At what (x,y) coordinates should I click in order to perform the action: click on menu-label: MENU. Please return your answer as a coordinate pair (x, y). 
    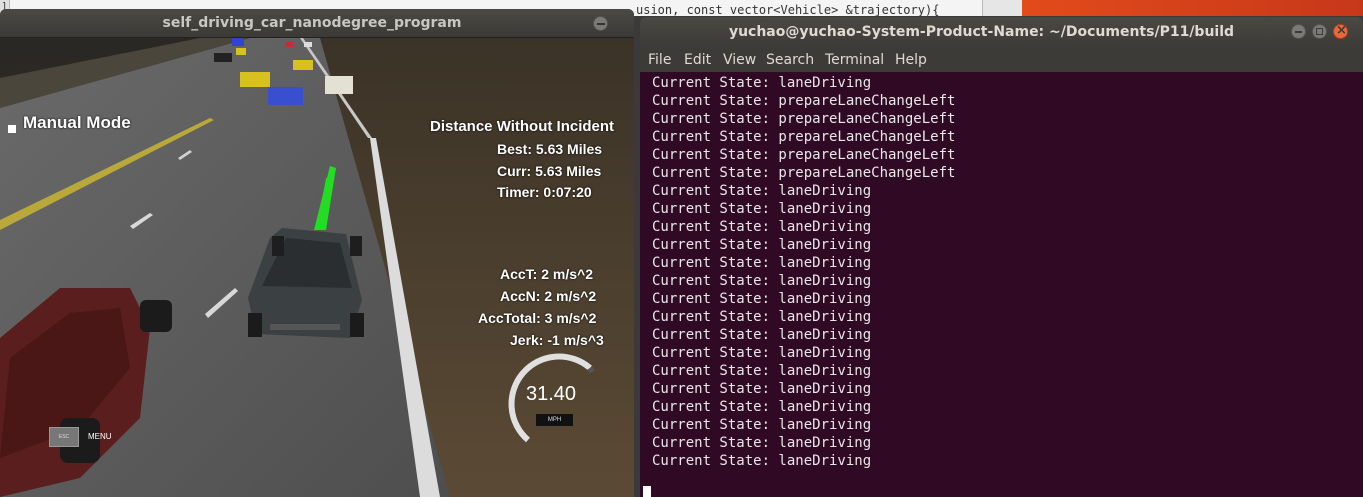
    Looking at the image, I should click on (100, 436).